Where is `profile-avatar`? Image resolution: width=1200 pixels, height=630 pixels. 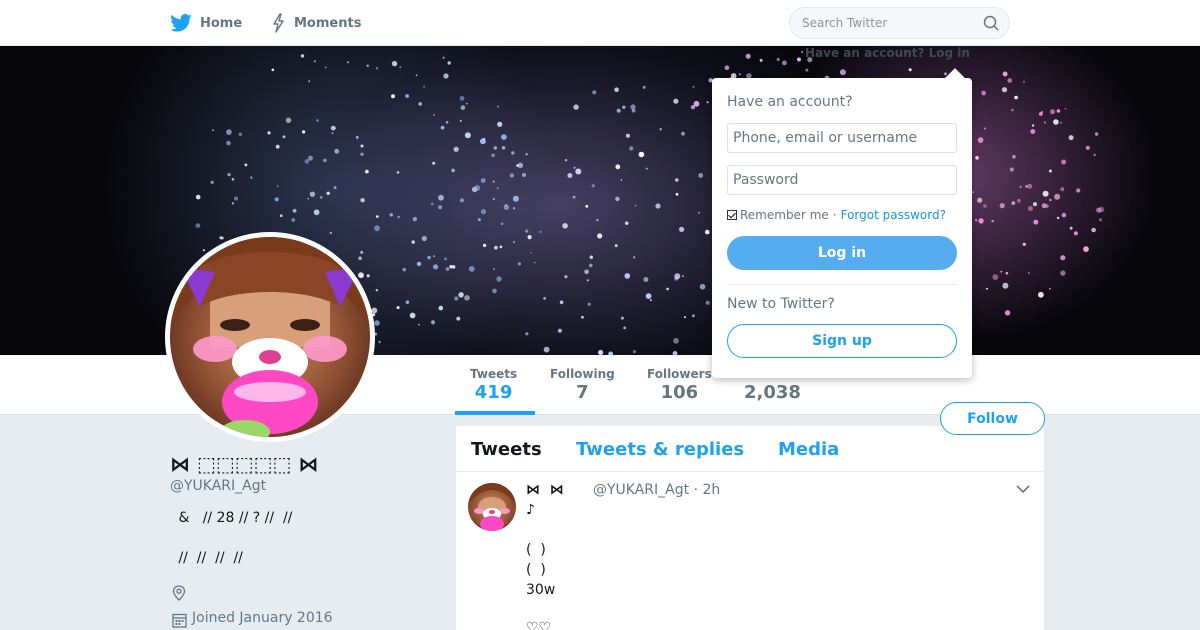
profile-avatar is located at coordinates (270, 337).